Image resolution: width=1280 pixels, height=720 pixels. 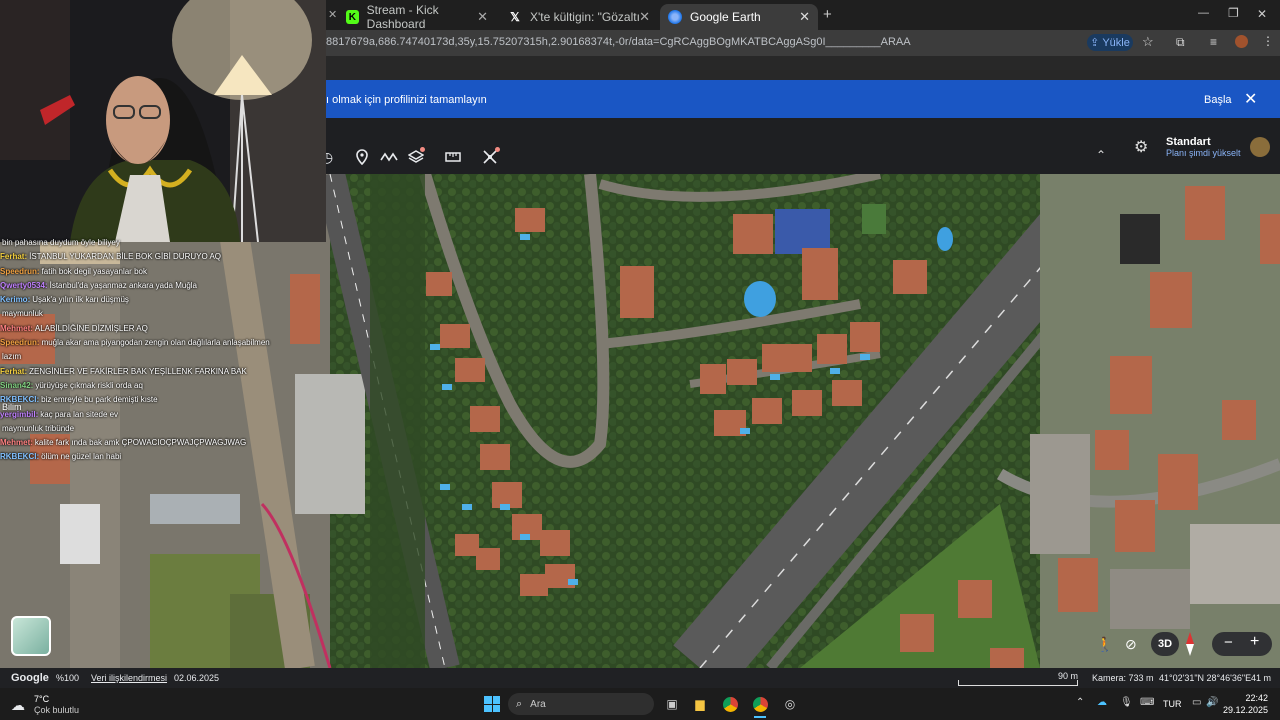 I want to click on chat-text: biz emreyle bu park demişti kıste, so click(x=99, y=400).